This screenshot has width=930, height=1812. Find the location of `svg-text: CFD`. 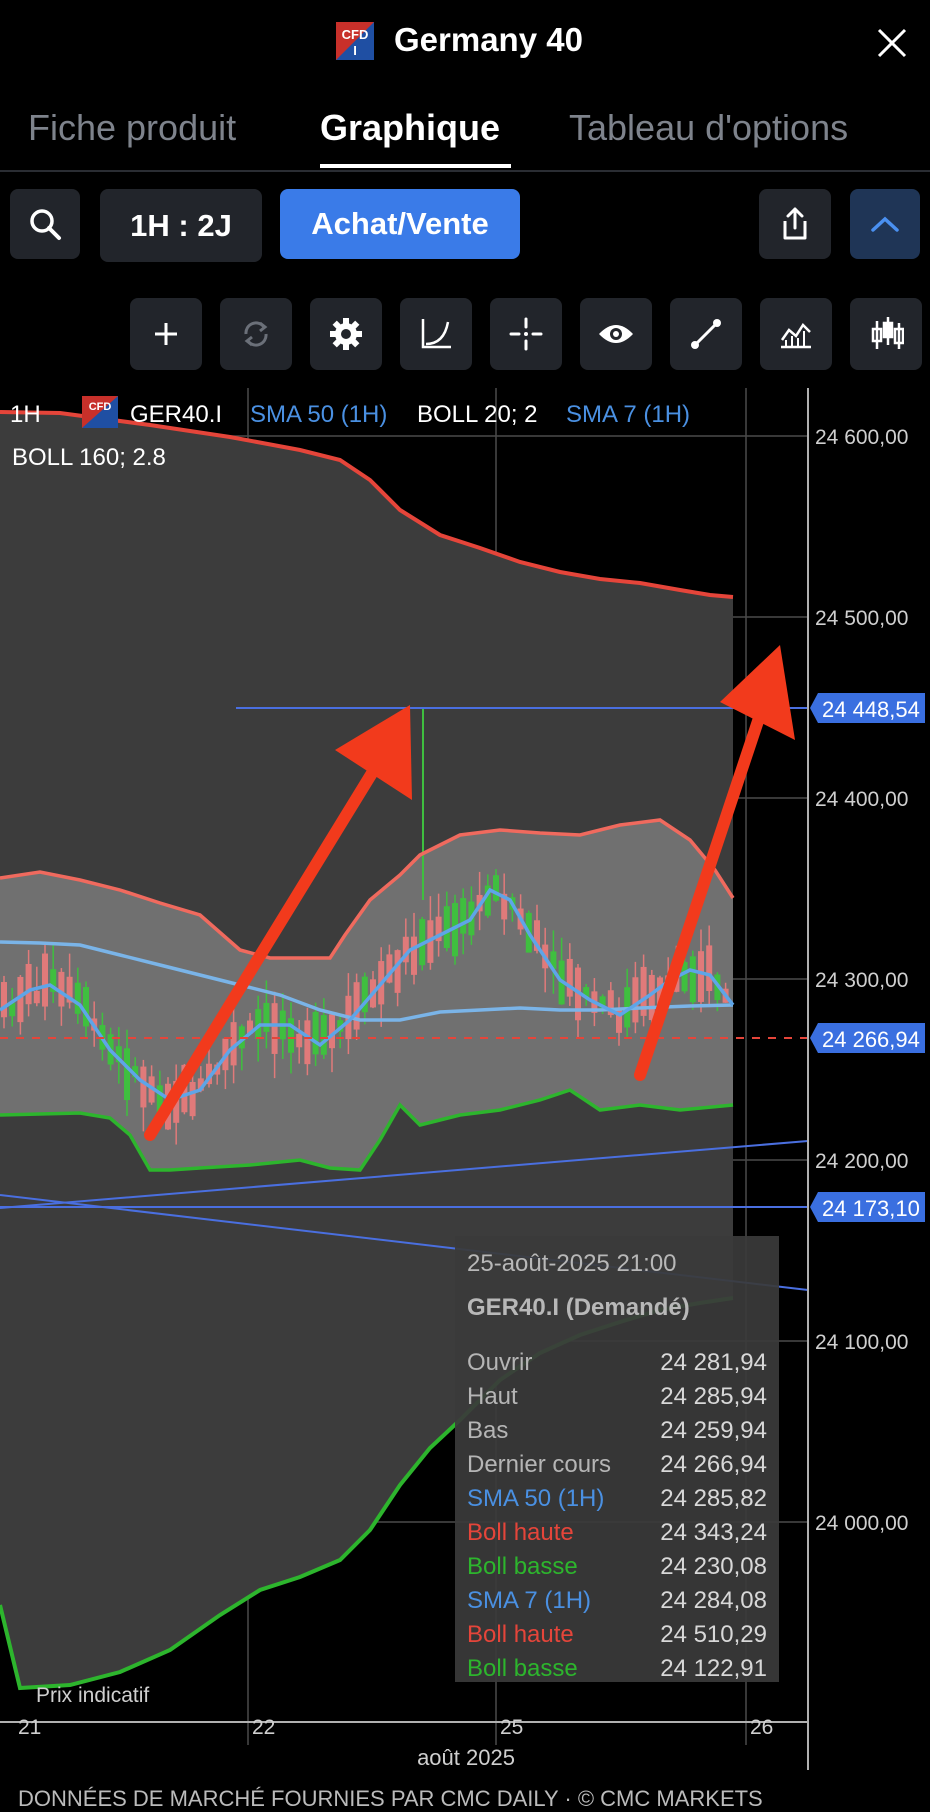

svg-text: CFD is located at coordinates (355, 34).